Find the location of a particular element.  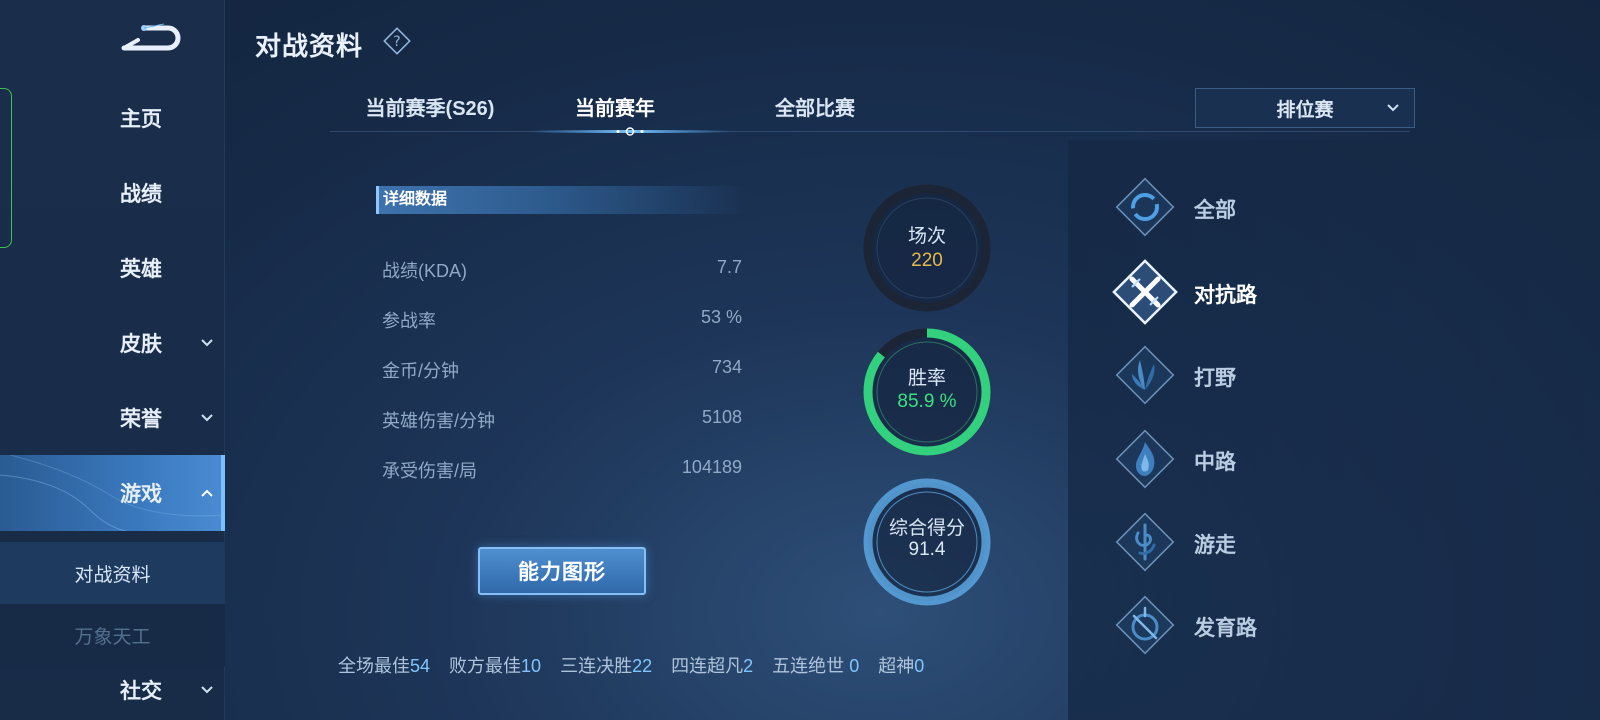

role-mid-lane: 中路 is located at coordinates (1260, 460).